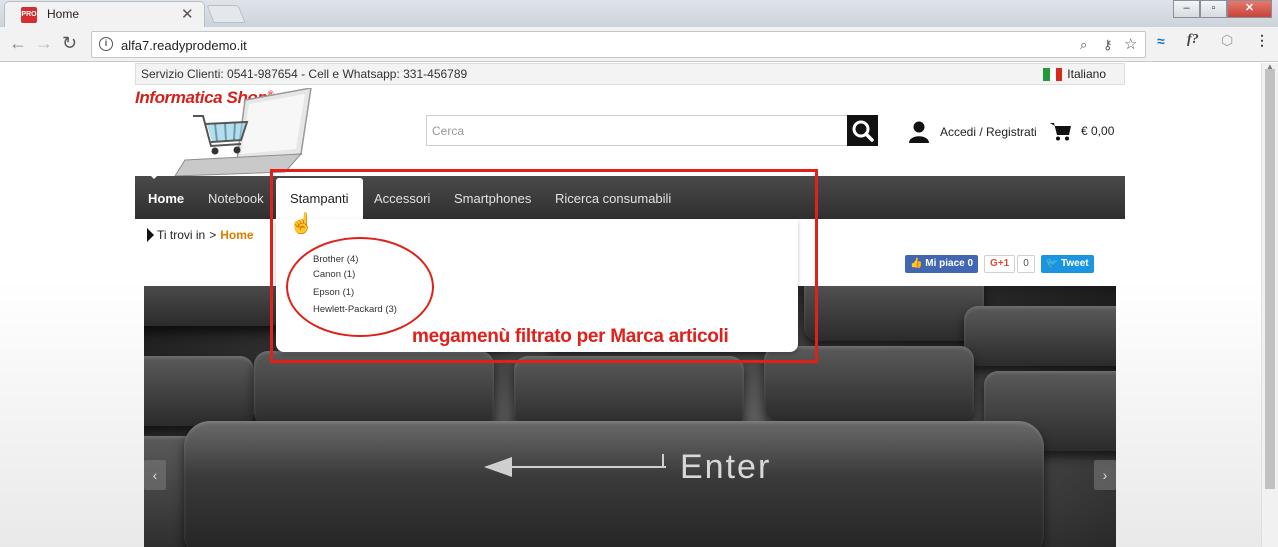 Image resolution: width=1278 pixels, height=547 pixels. Describe the element at coordinates (1227, 40) in the screenshot. I see `extension-cube-icon: ⬡` at that location.